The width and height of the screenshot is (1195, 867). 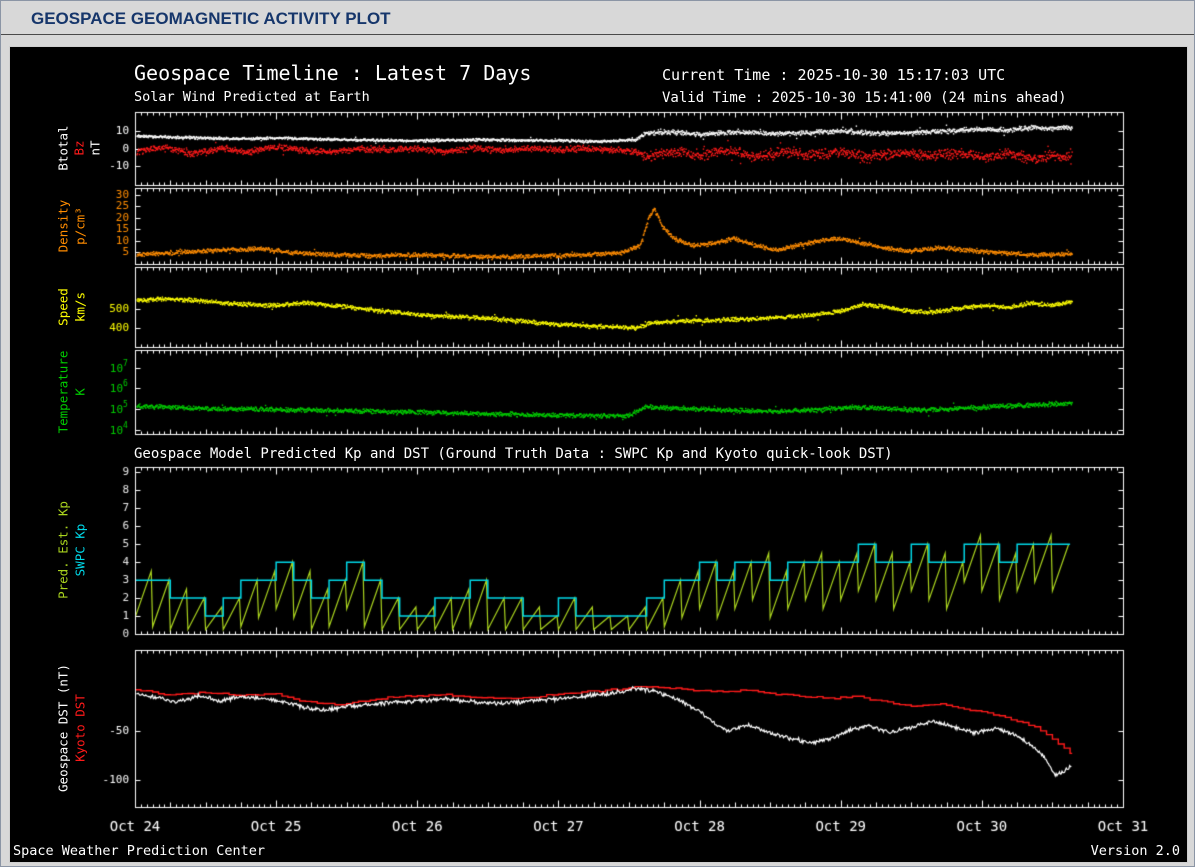 I want to click on page-header: GEOSPACE GEOMAGNETIC ACTIVITY PLOT, so click(x=597, y=18).